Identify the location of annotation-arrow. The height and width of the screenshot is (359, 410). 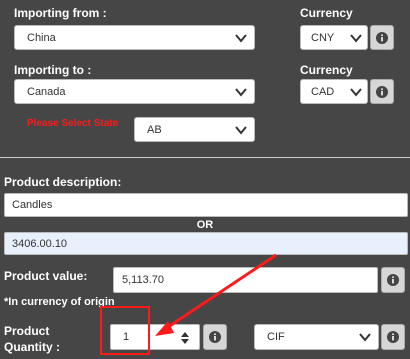
(216, 294).